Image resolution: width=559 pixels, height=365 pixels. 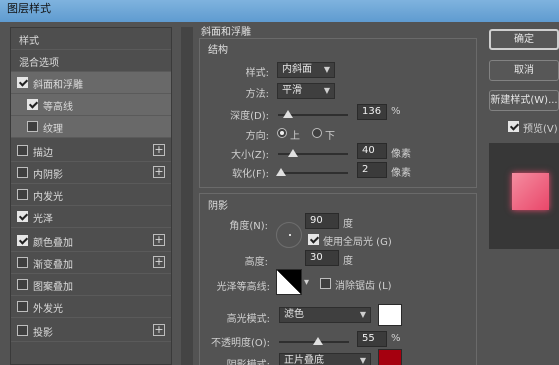 What do you see at coordinates (322, 221) in the screenshot?
I see `angle-input: 90` at bounding box center [322, 221].